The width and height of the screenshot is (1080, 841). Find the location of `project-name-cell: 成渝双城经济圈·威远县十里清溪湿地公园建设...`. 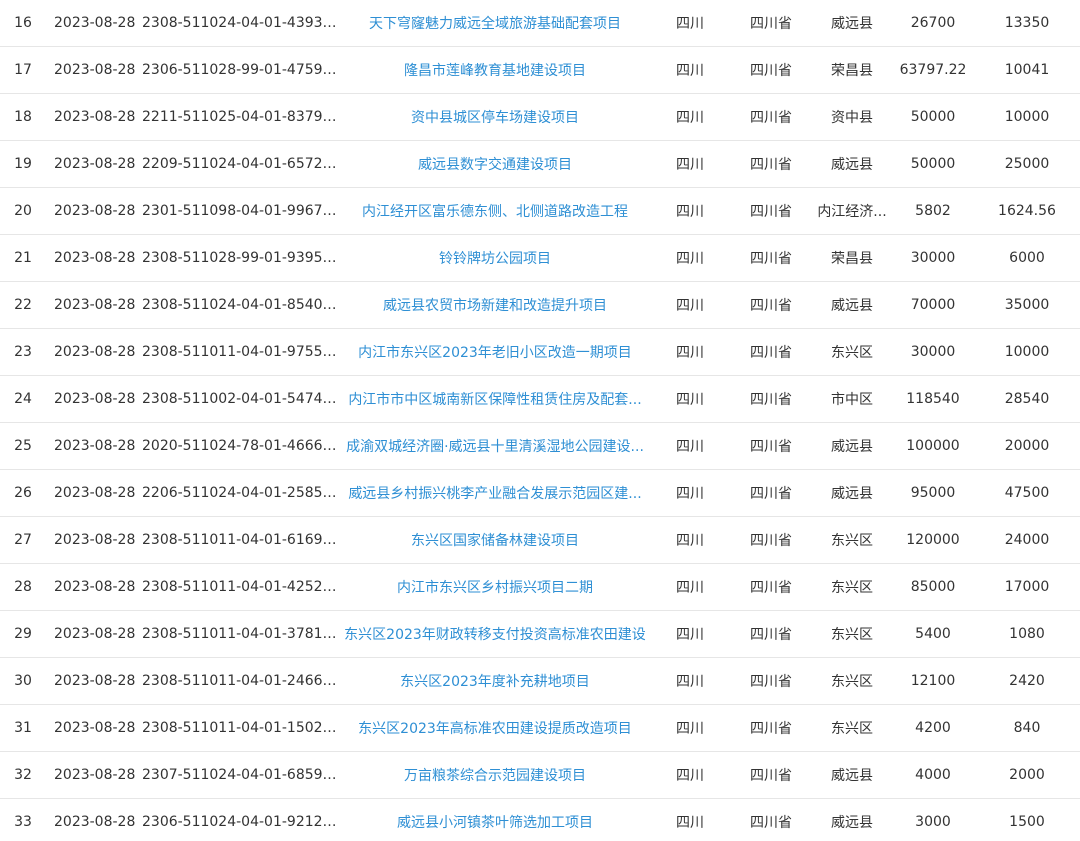

project-name-cell: 成渝双城经济圈·威远县十里清溪湿地公园建设... is located at coordinates (495, 446).